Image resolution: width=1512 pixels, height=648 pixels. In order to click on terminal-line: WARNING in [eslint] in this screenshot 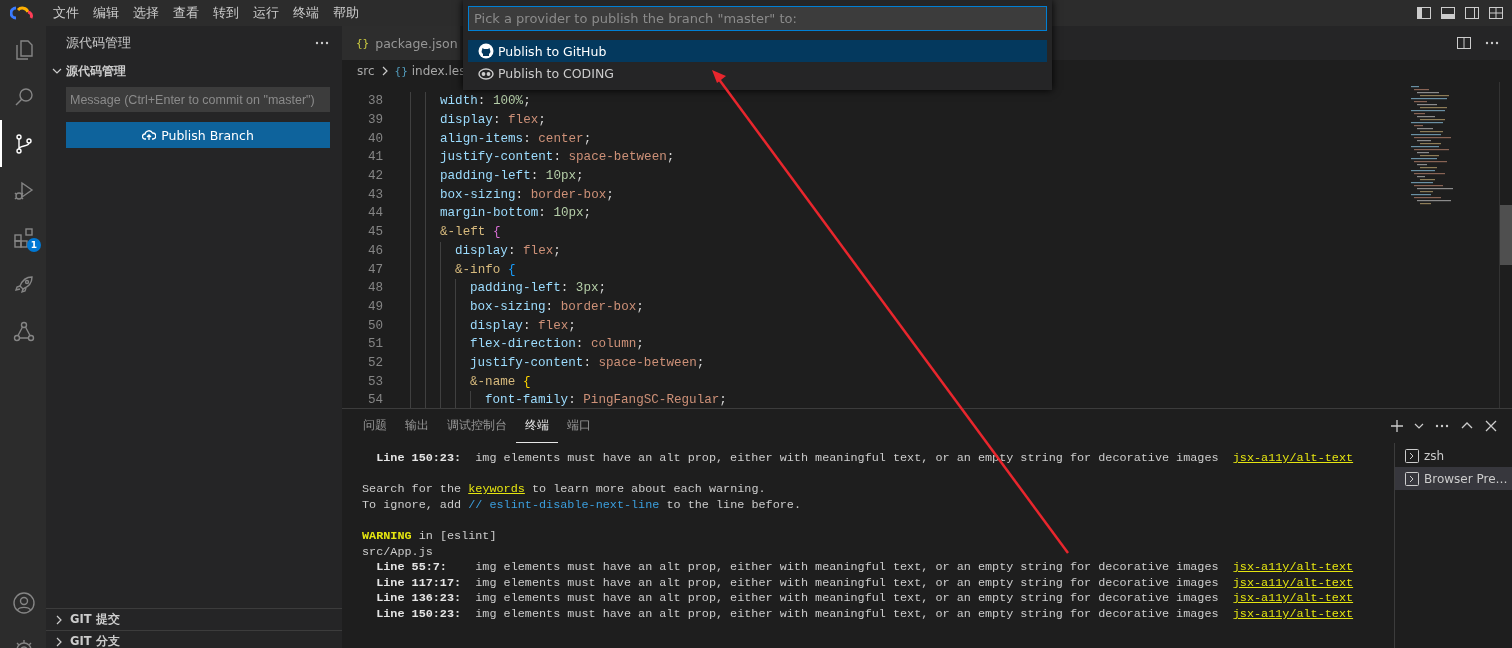, I will do `click(430, 536)`.